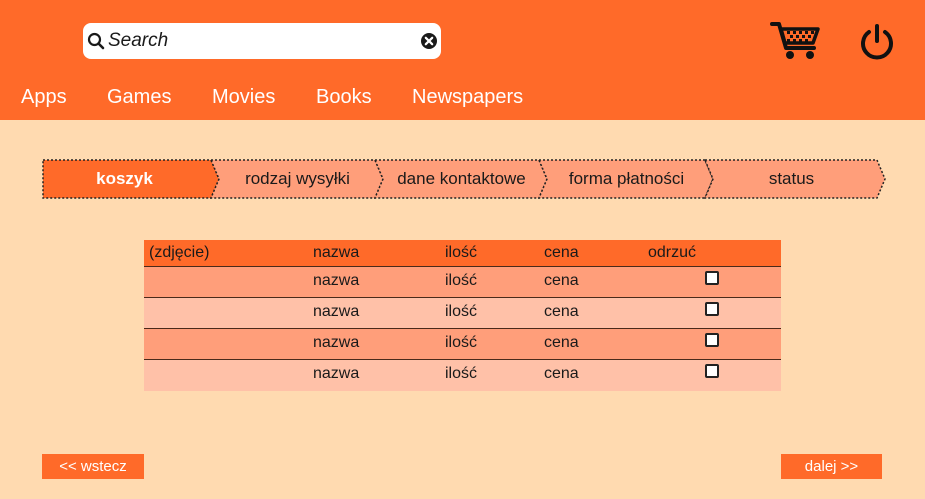  I want to click on step-status: status, so click(791, 179).